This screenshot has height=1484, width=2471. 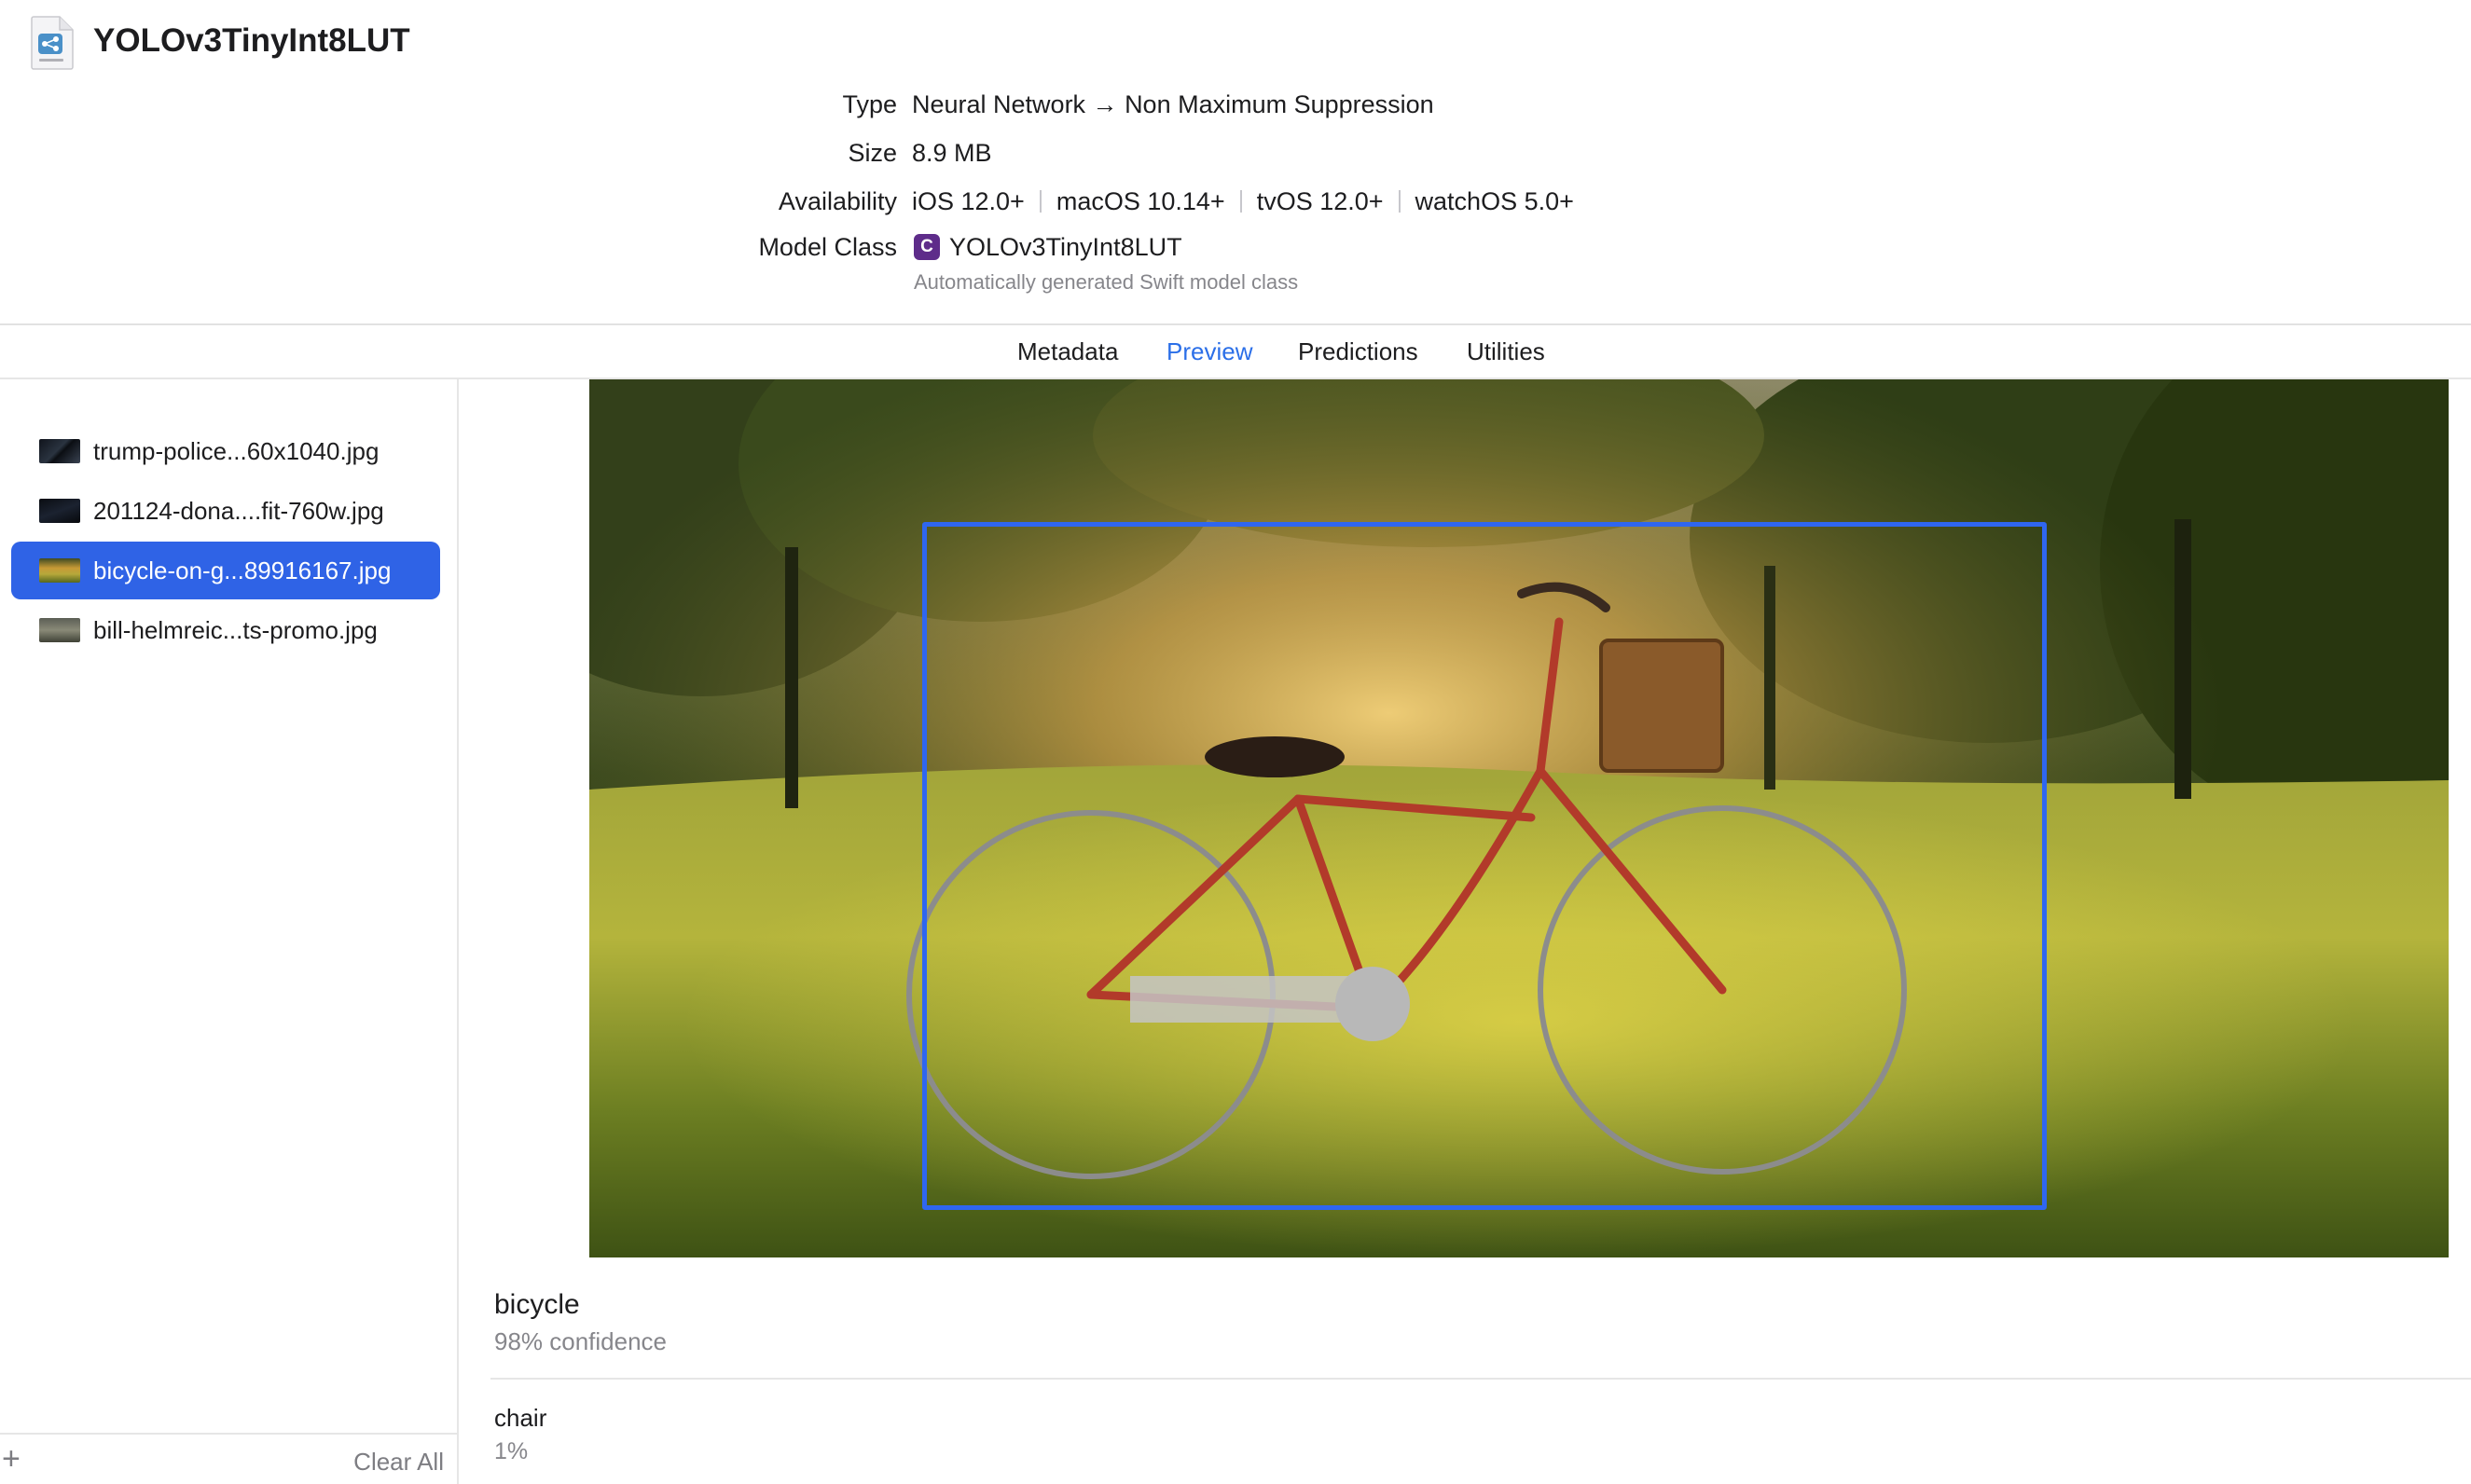 I want to click on prediction-confidence: 98% confidence, so click(x=581, y=1341).